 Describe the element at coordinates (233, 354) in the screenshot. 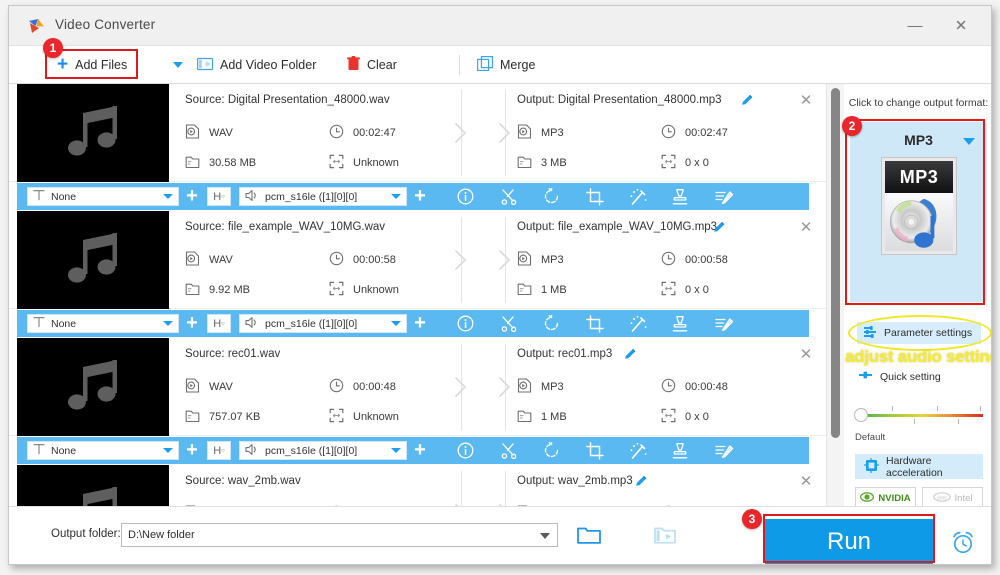

I see `source-file-title: Source: rec01.wav` at that location.